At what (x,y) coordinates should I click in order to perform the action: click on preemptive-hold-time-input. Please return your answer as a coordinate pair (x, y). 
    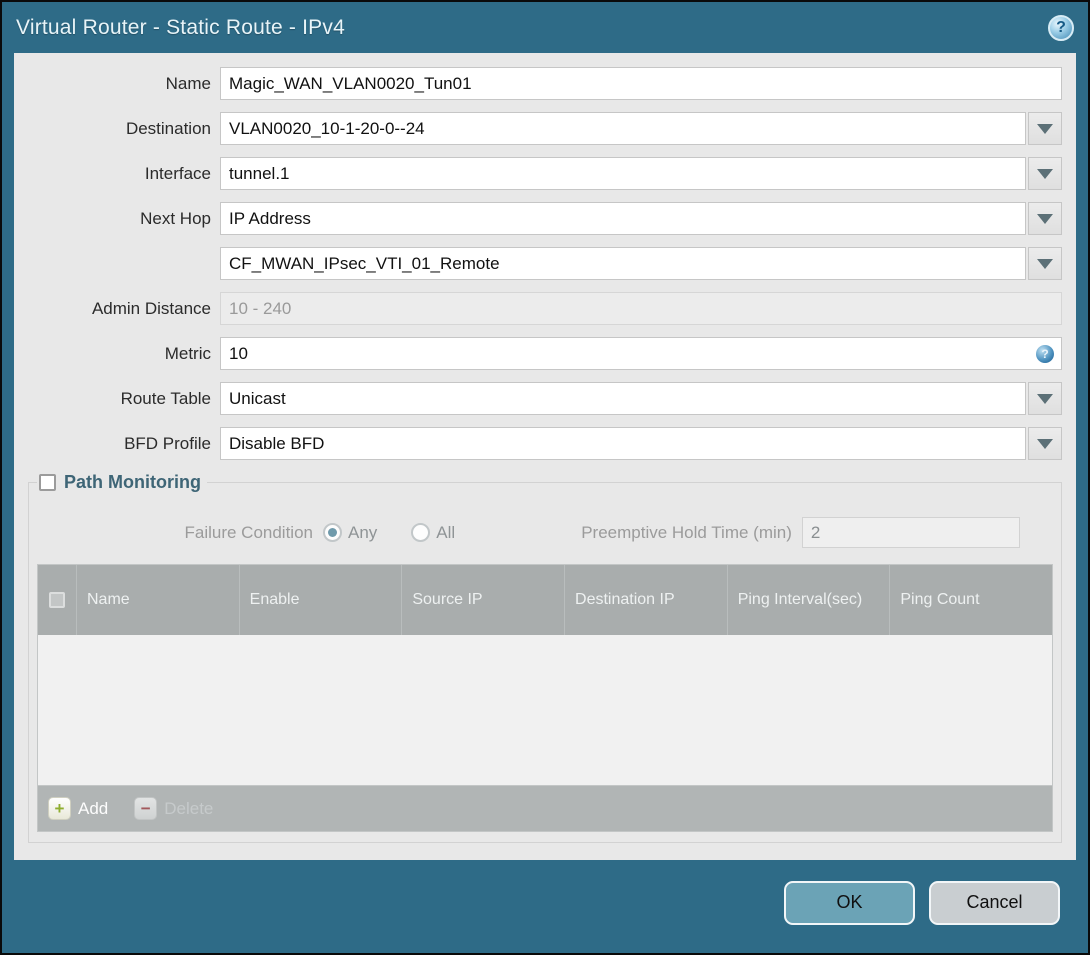
    Looking at the image, I should click on (910, 532).